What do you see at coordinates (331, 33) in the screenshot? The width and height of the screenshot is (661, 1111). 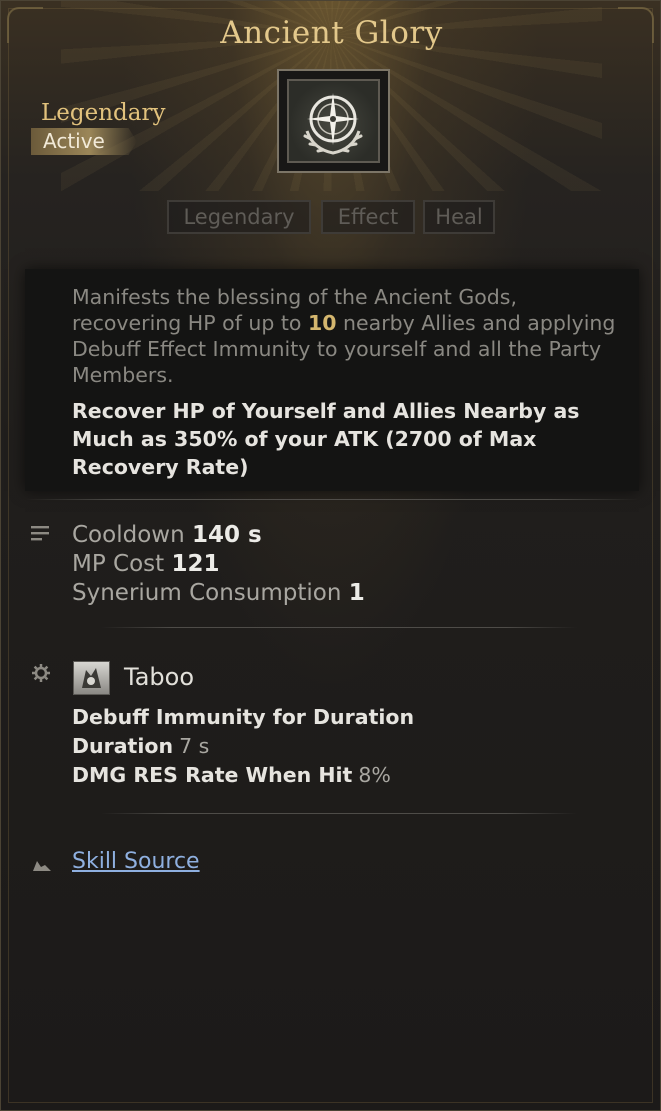 I see `skill-title: Ancient Glory` at bounding box center [331, 33].